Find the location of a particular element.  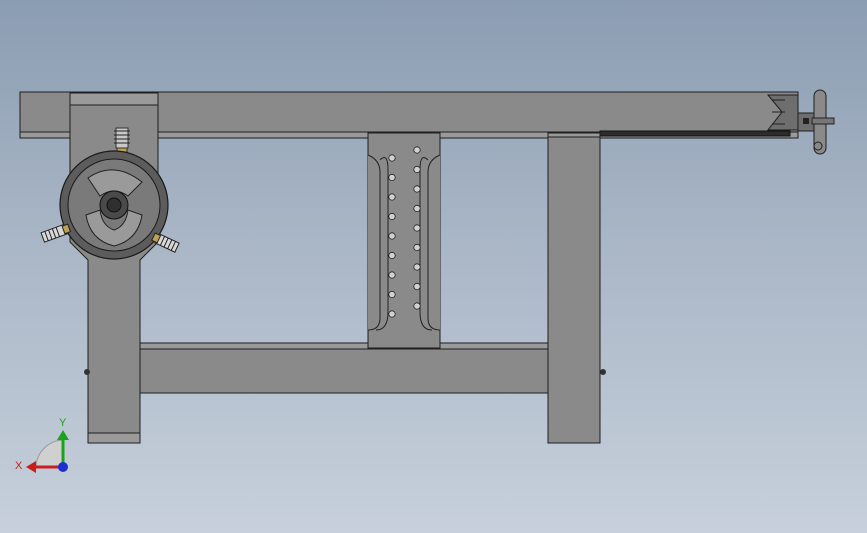

perforated-plate is located at coordinates (404, 240).